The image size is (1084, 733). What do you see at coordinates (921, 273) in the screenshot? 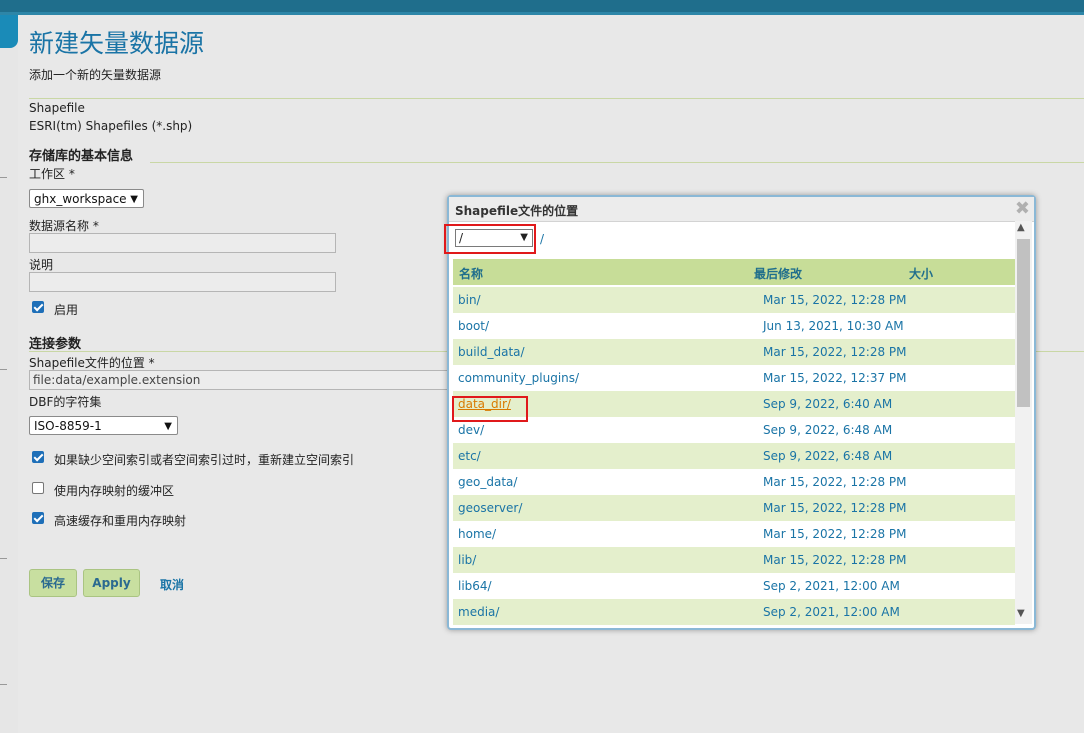
I see `column-header-size: 大小` at bounding box center [921, 273].